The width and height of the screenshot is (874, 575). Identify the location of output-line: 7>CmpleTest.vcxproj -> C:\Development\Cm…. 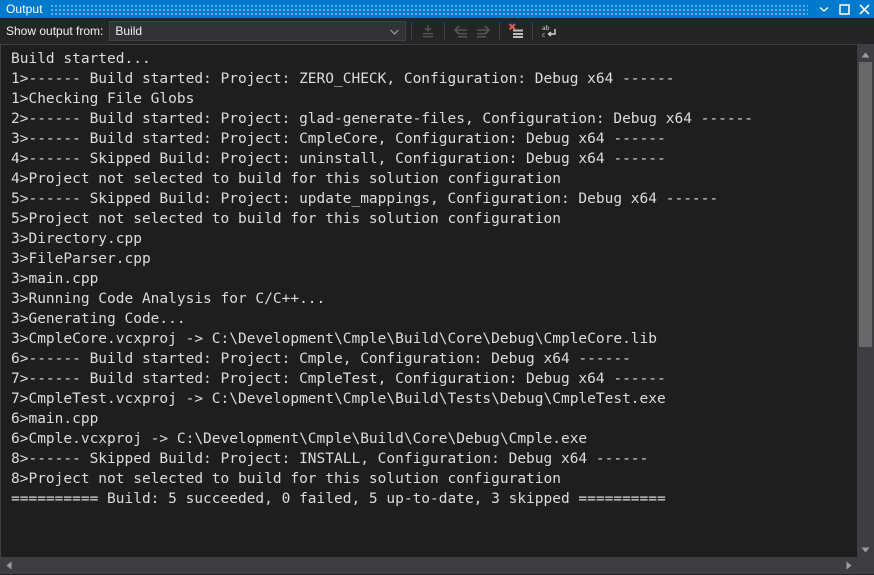
(338, 399).